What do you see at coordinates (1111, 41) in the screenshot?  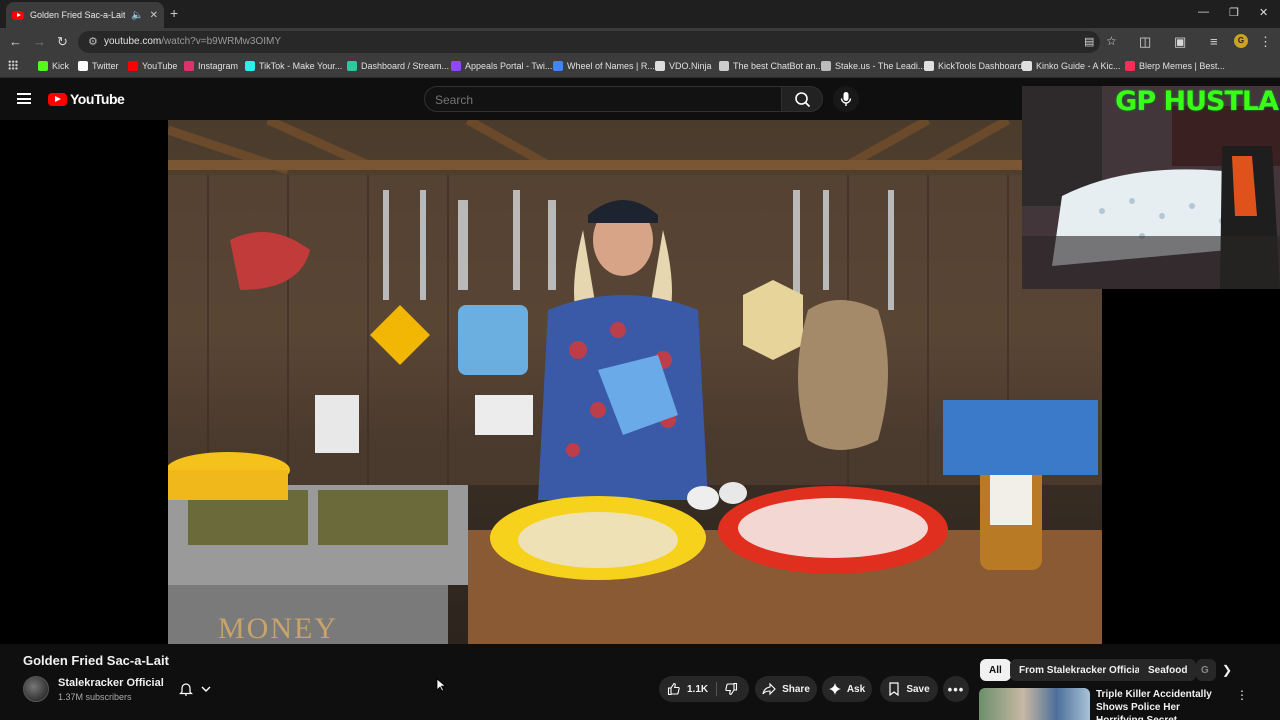 I see `bookmark-star-icon: ☆` at bounding box center [1111, 41].